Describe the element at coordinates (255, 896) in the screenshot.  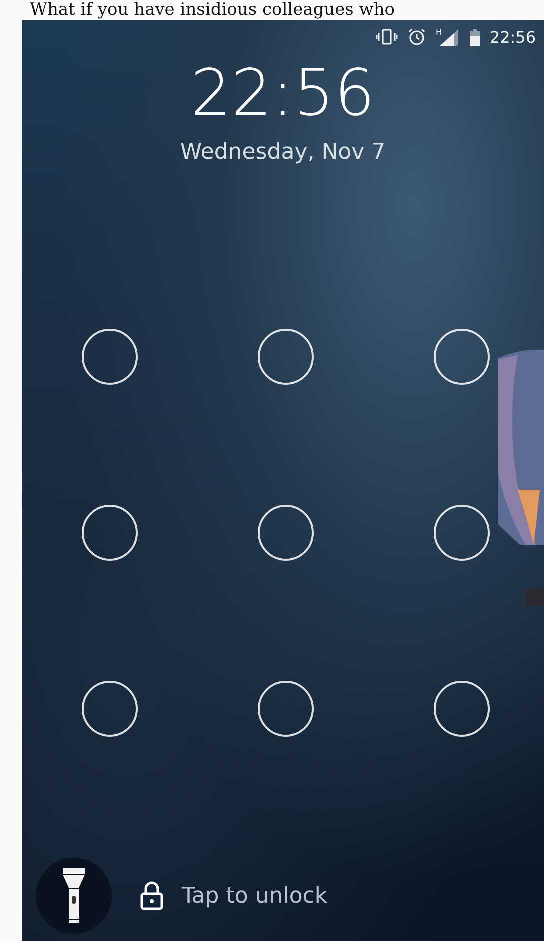
I see `unlock-hint: Tap to unlock` at that location.